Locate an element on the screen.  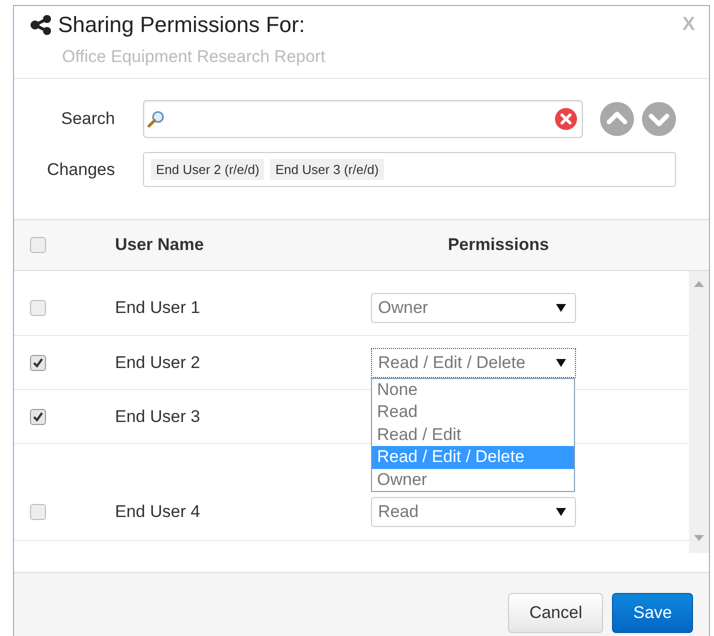
permission-select: Owner is located at coordinates (473, 308).